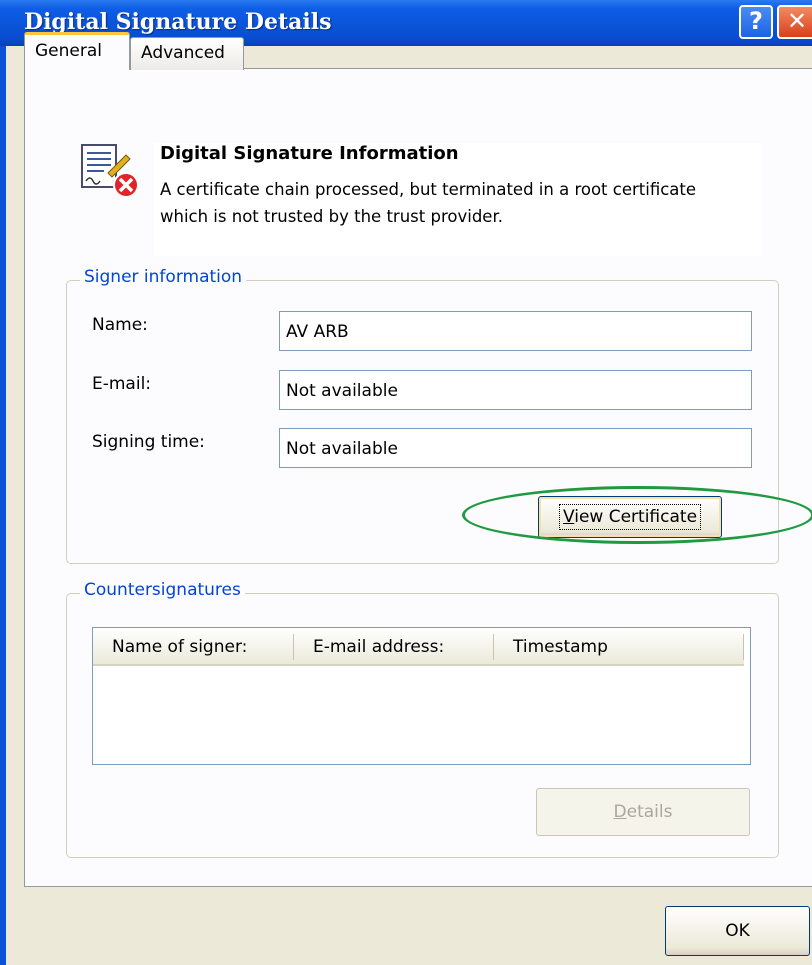  I want to click on tab-advanced: Advanced, so click(187, 53).